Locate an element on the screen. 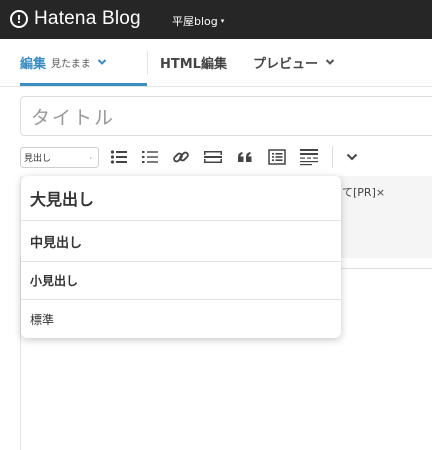 The image size is (432, 450). tab-html-edit: HTML編集 is located at coordinates (193, 62).